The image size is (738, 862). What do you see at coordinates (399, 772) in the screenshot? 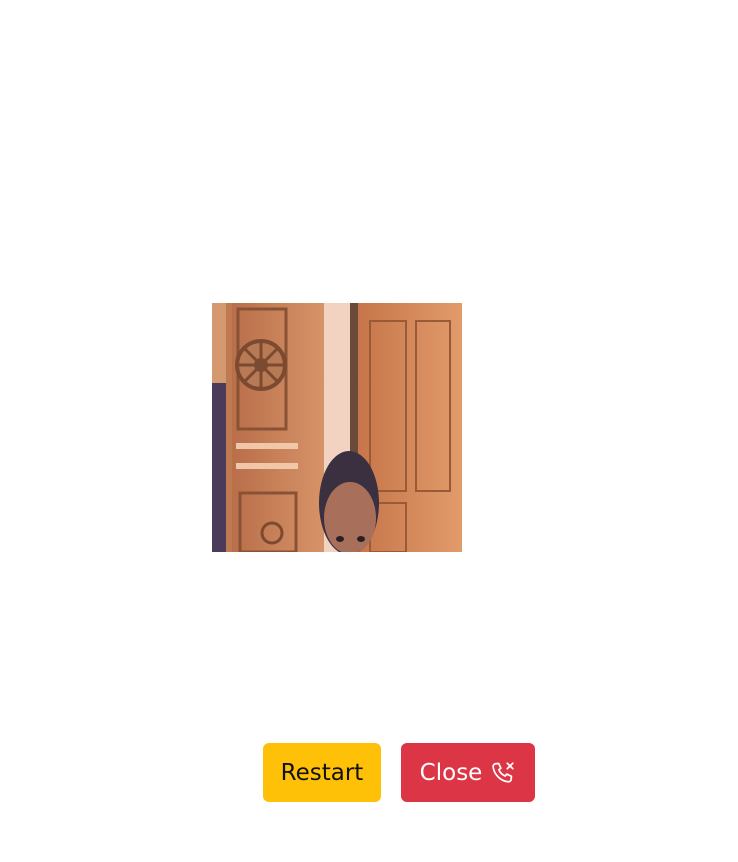
I see `call-controls: Restart Close` at bounding box center [399, 772].